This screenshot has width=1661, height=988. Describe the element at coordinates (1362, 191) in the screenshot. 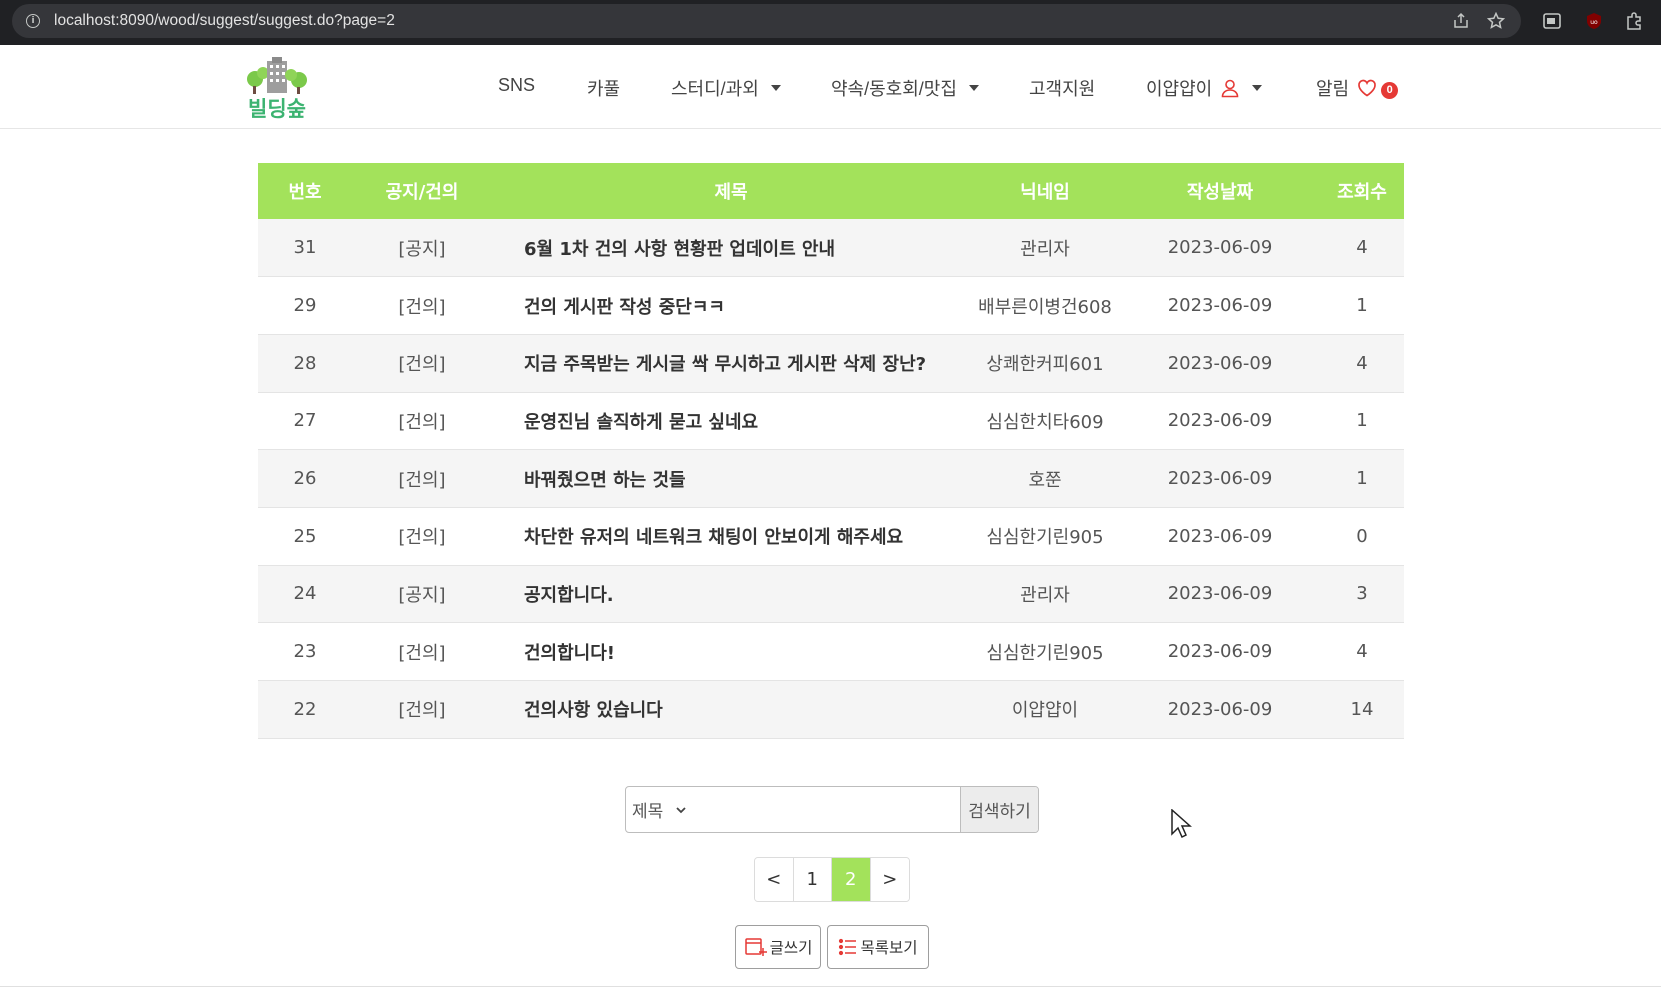

I see `header-views: 조회수` at that location.